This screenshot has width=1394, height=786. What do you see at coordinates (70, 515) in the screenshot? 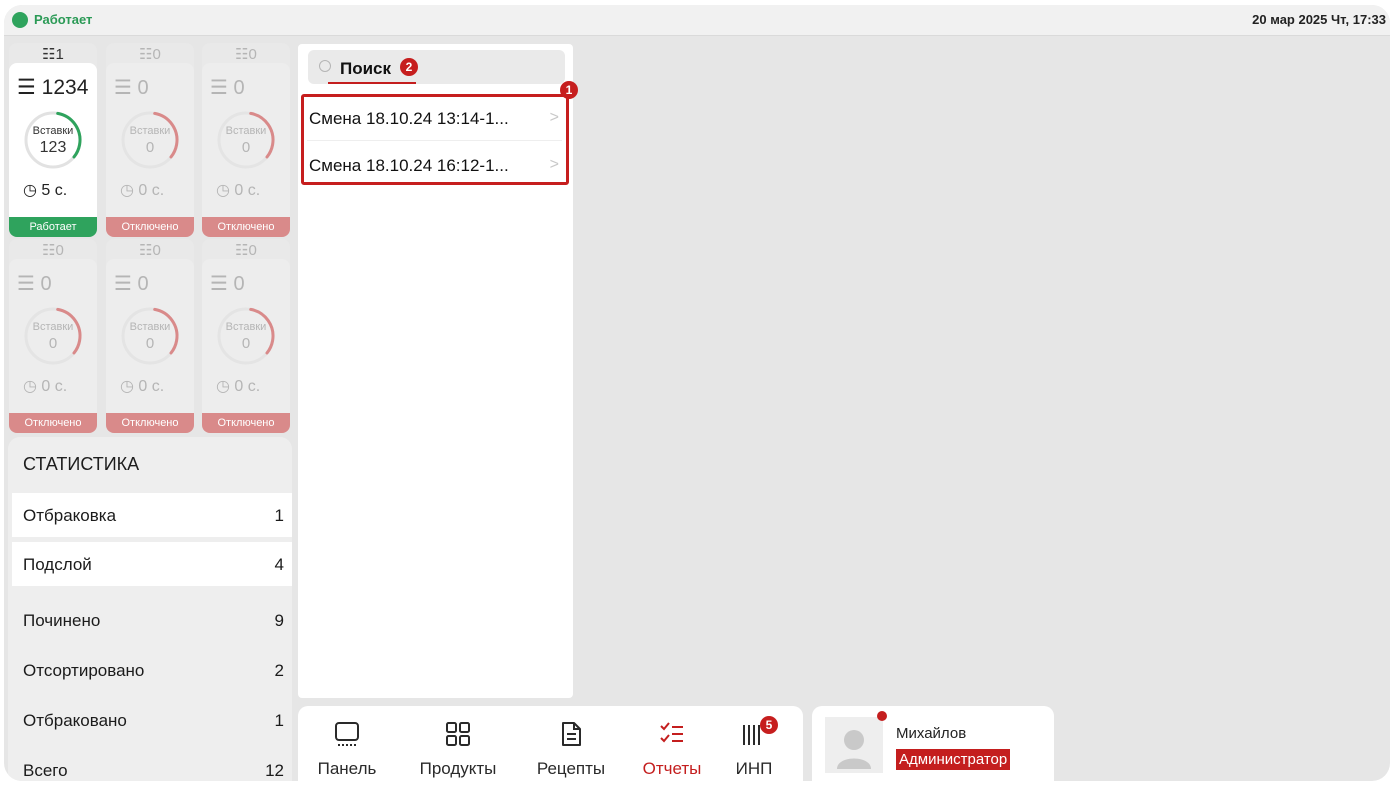
I see `stat-label: Отбраковка` at bounding box center [70, 515].